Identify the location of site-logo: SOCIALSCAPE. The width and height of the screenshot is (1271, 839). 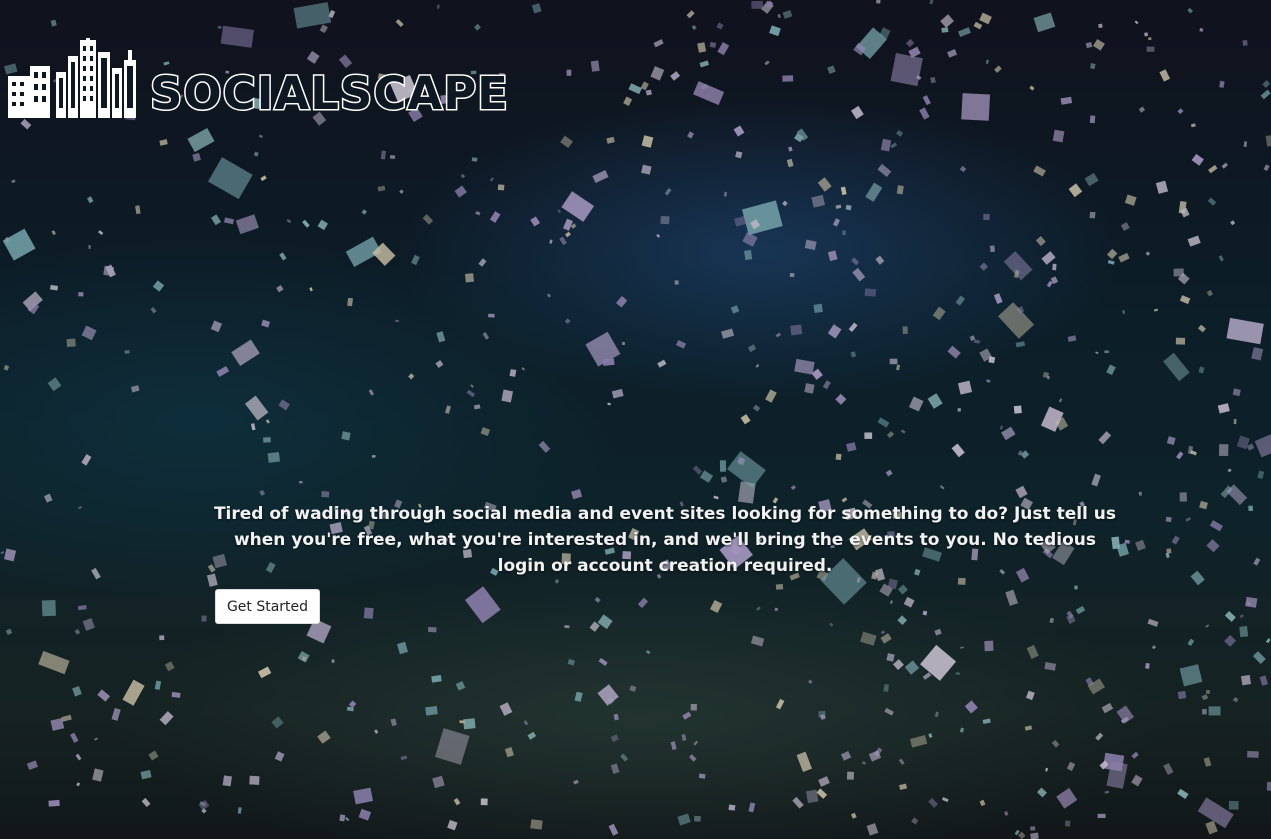
(257, 77).